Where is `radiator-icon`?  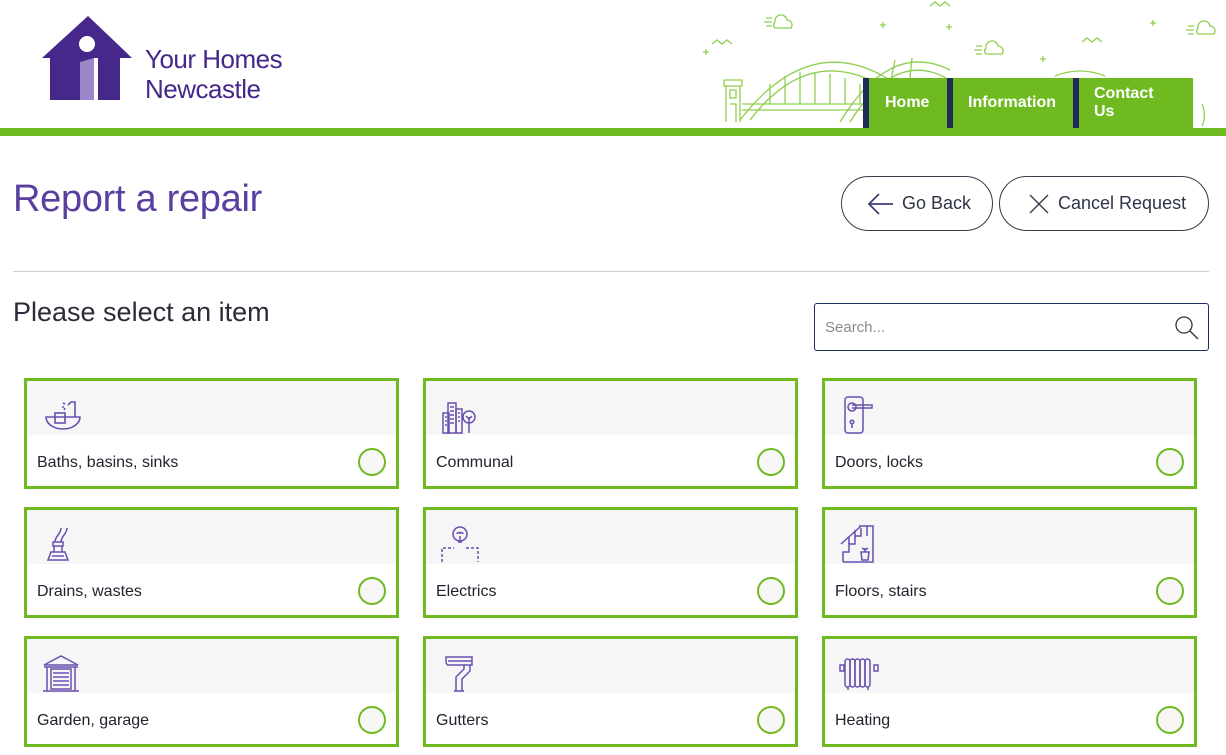
radiator-icon is located at coordinates (859, 674).